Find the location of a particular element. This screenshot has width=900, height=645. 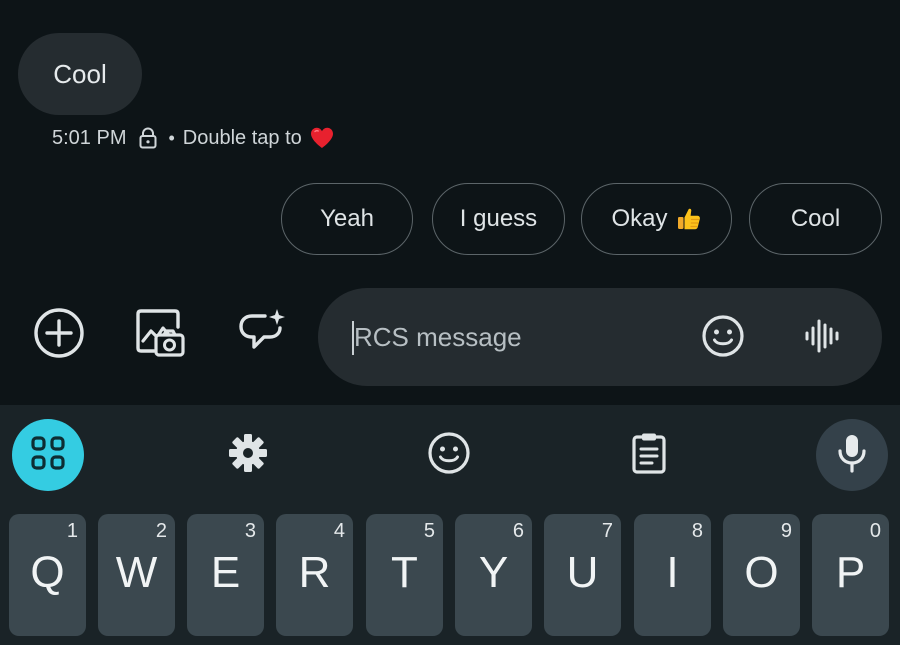

gallery-button is located at coordinates (160, 335).